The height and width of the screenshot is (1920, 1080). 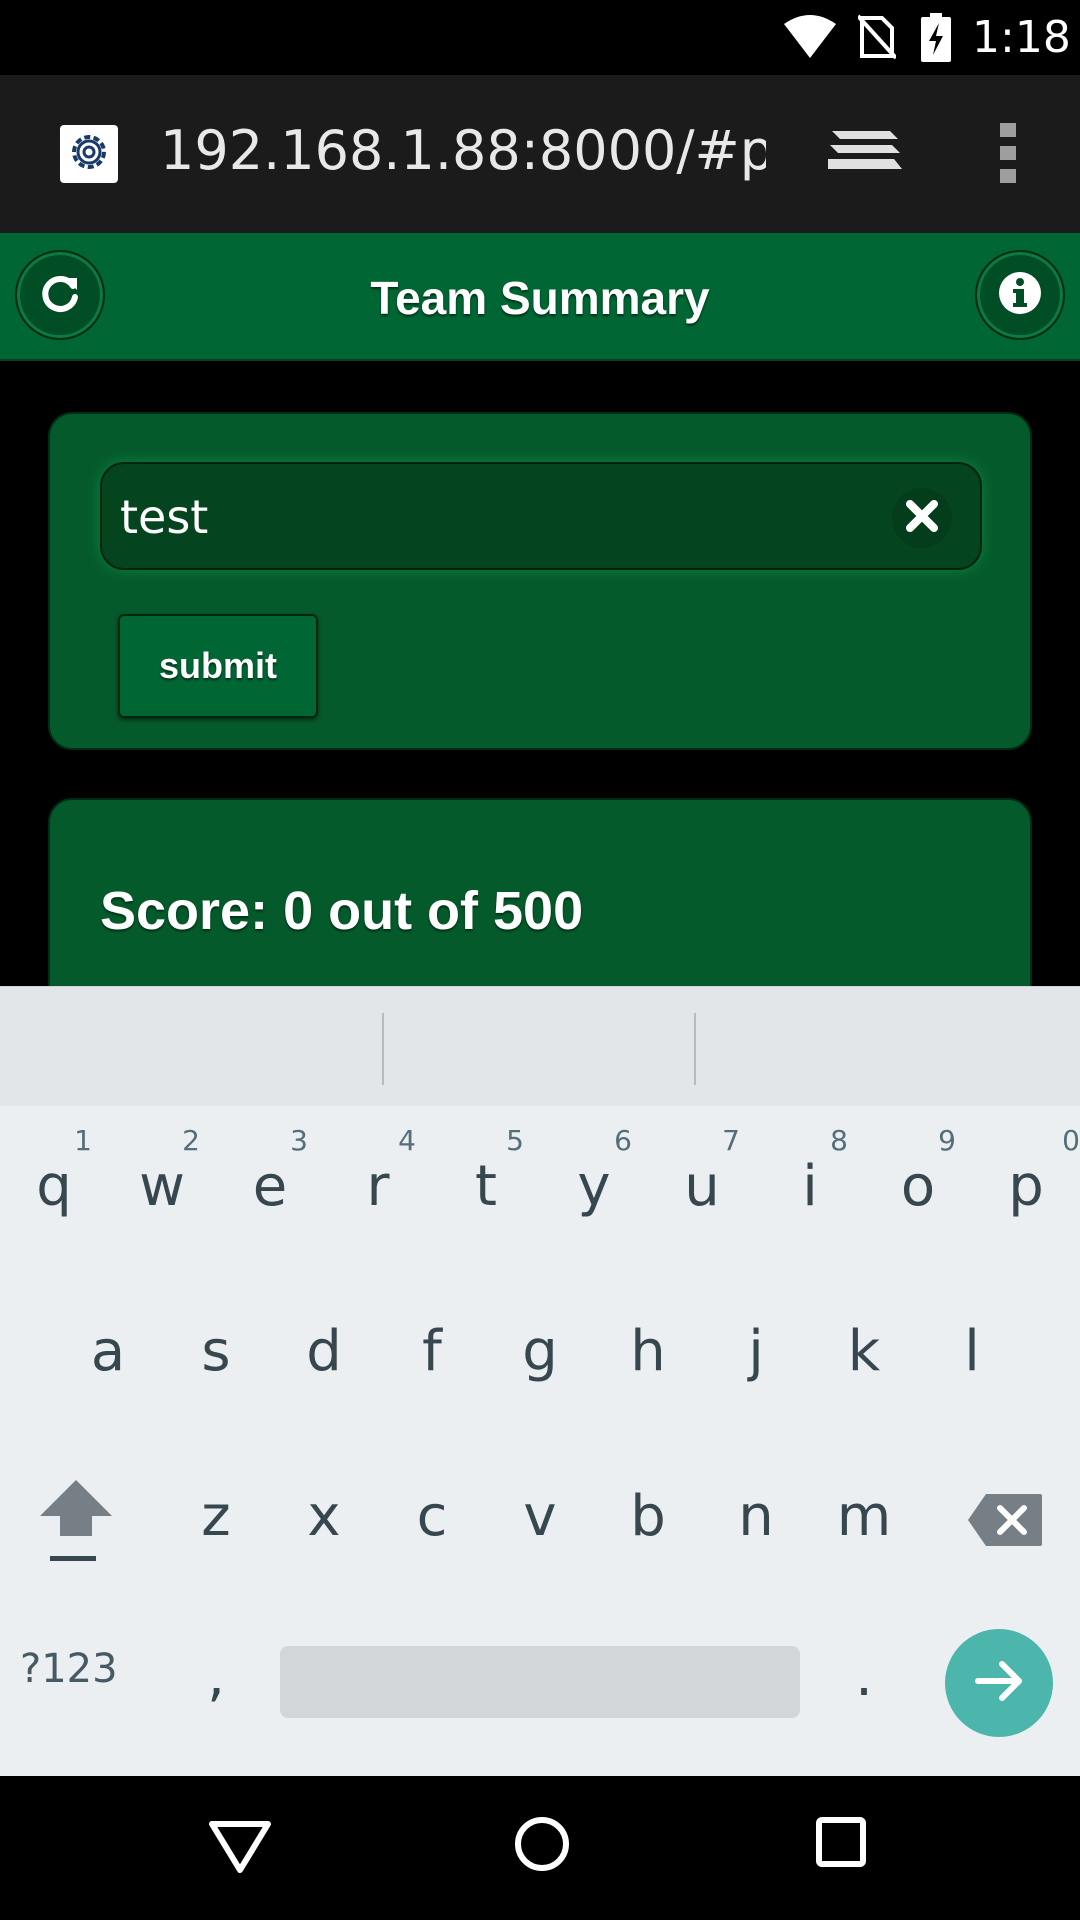 What do you see at coordinates (865, 154) in the screenshot?
I see `tabs-switcher-icon` at bounding box center [865, 154].